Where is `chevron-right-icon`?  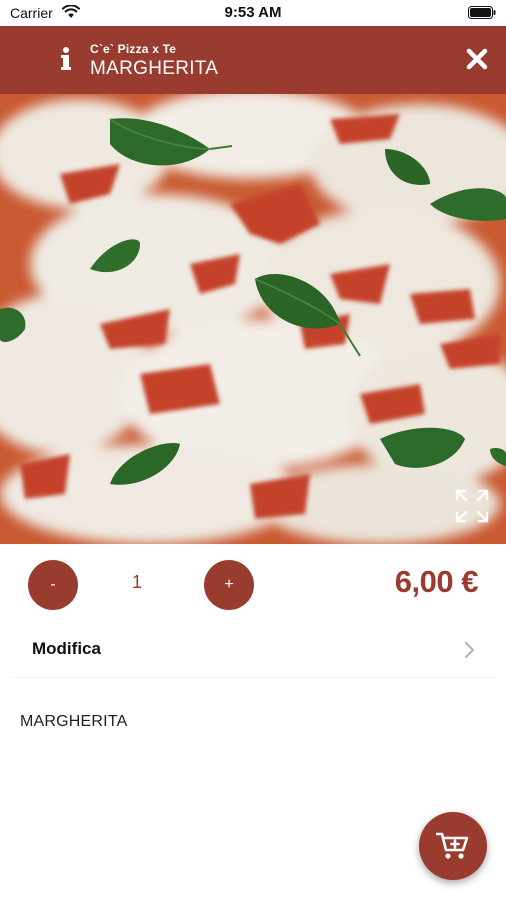 chevron-right-icon is located at coordinates (469, 650).